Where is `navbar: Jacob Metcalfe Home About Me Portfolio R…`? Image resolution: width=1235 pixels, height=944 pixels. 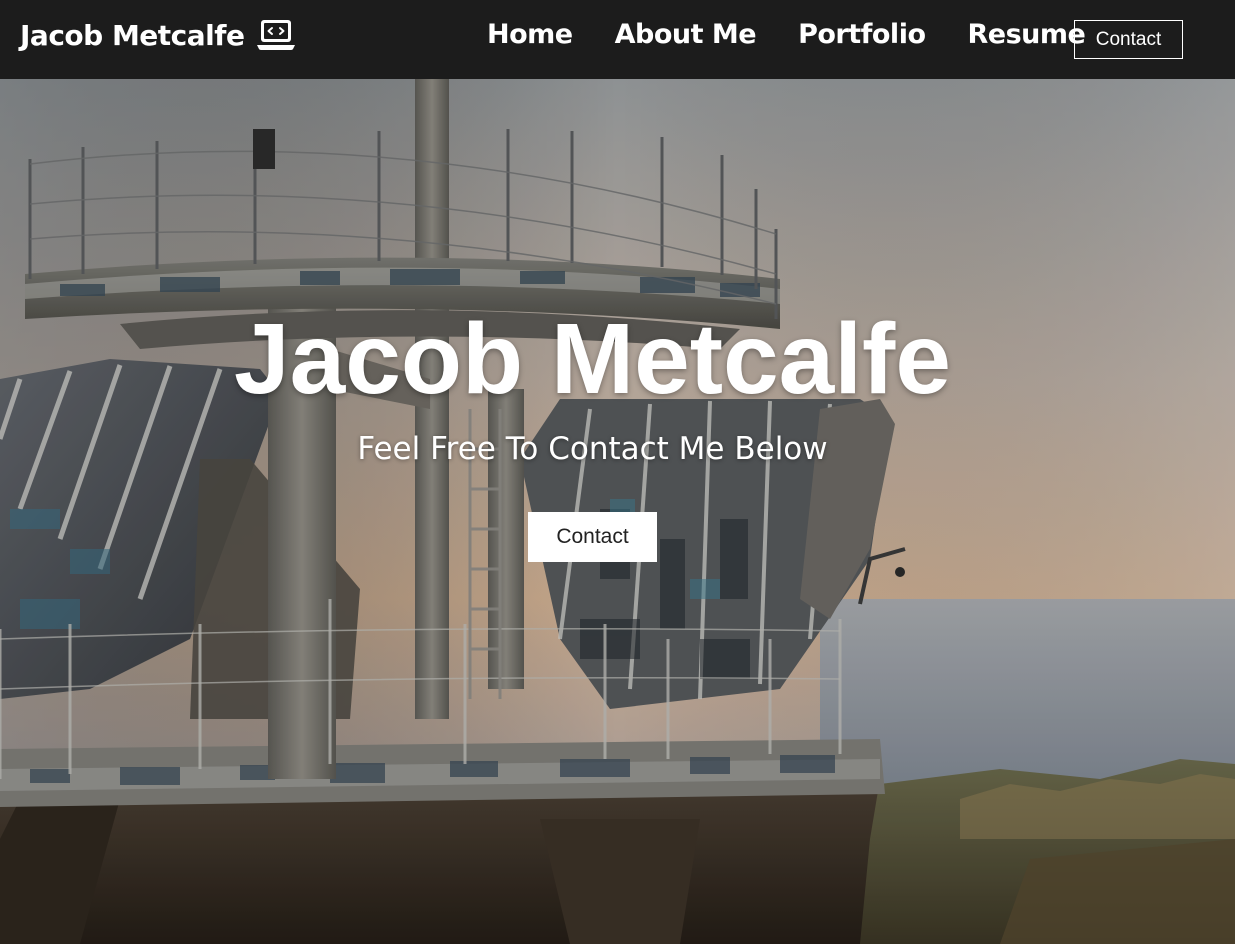 navbar: Jacob Metcalfe Home About Me Portfolio R… is located at coordinates (617, 39).